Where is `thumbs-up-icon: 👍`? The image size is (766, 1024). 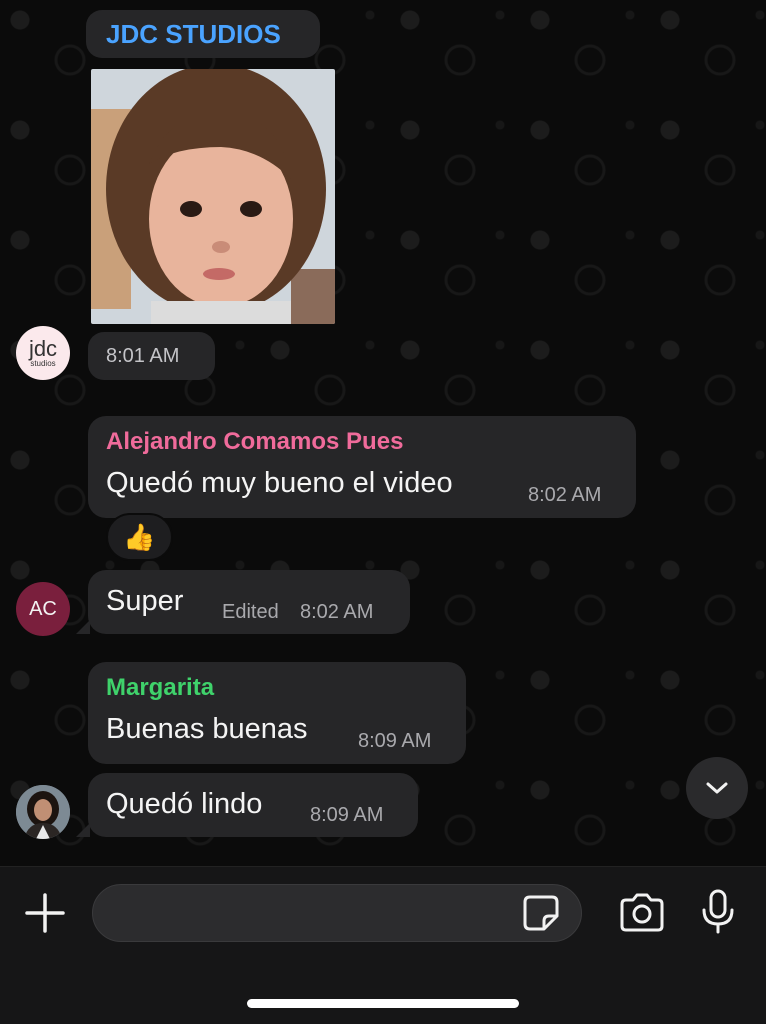
thumbs-up-icon: 👍 is located at coordinates (139, 537).